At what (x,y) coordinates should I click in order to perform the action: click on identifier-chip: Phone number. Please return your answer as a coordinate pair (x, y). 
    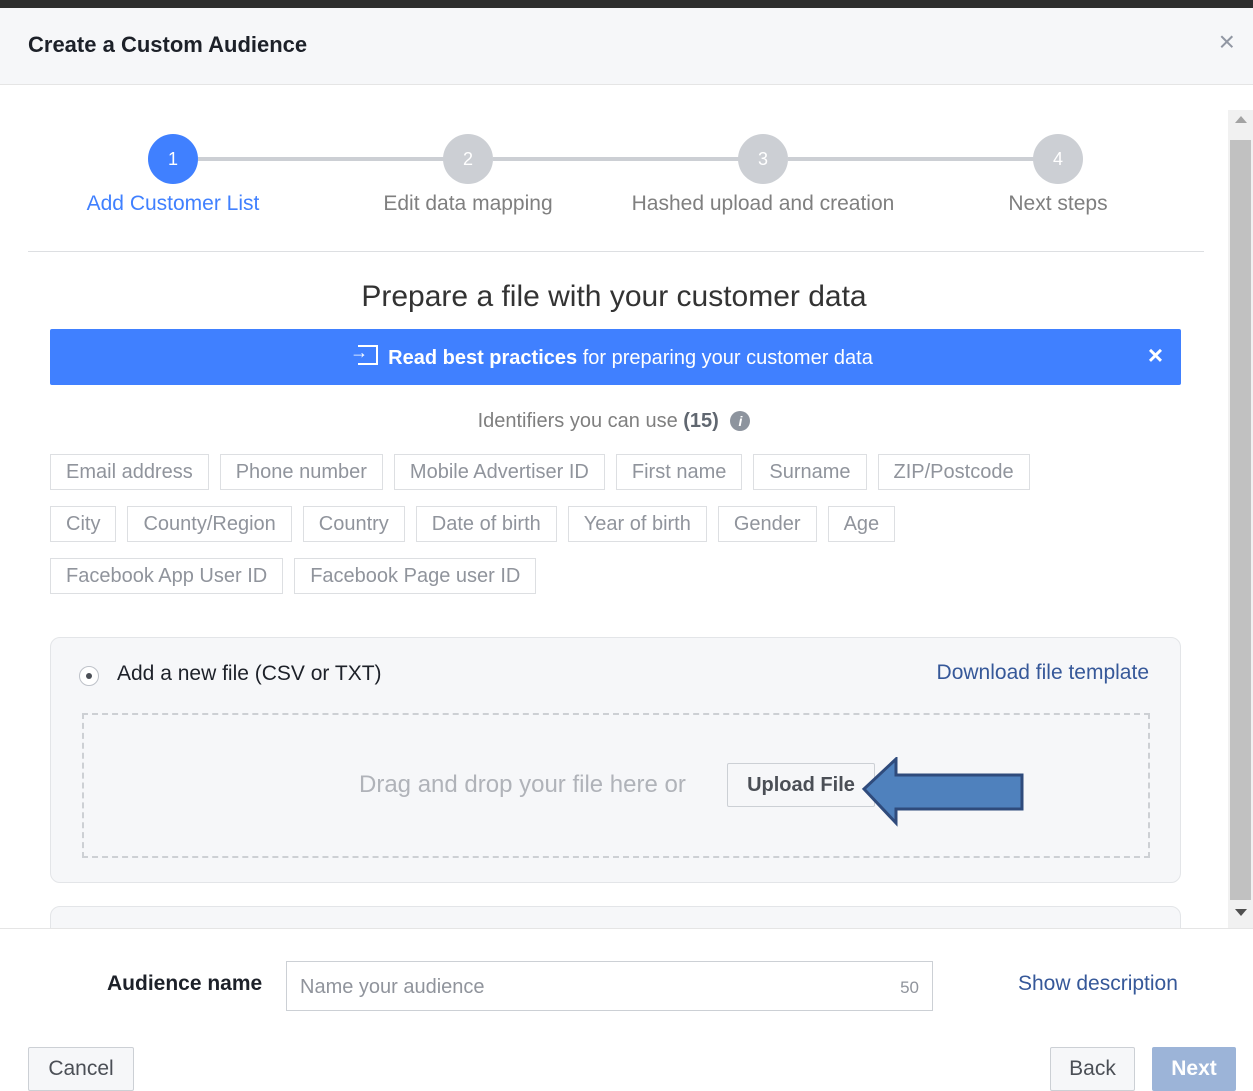
    Looking at the image, I should click on (301, 472).